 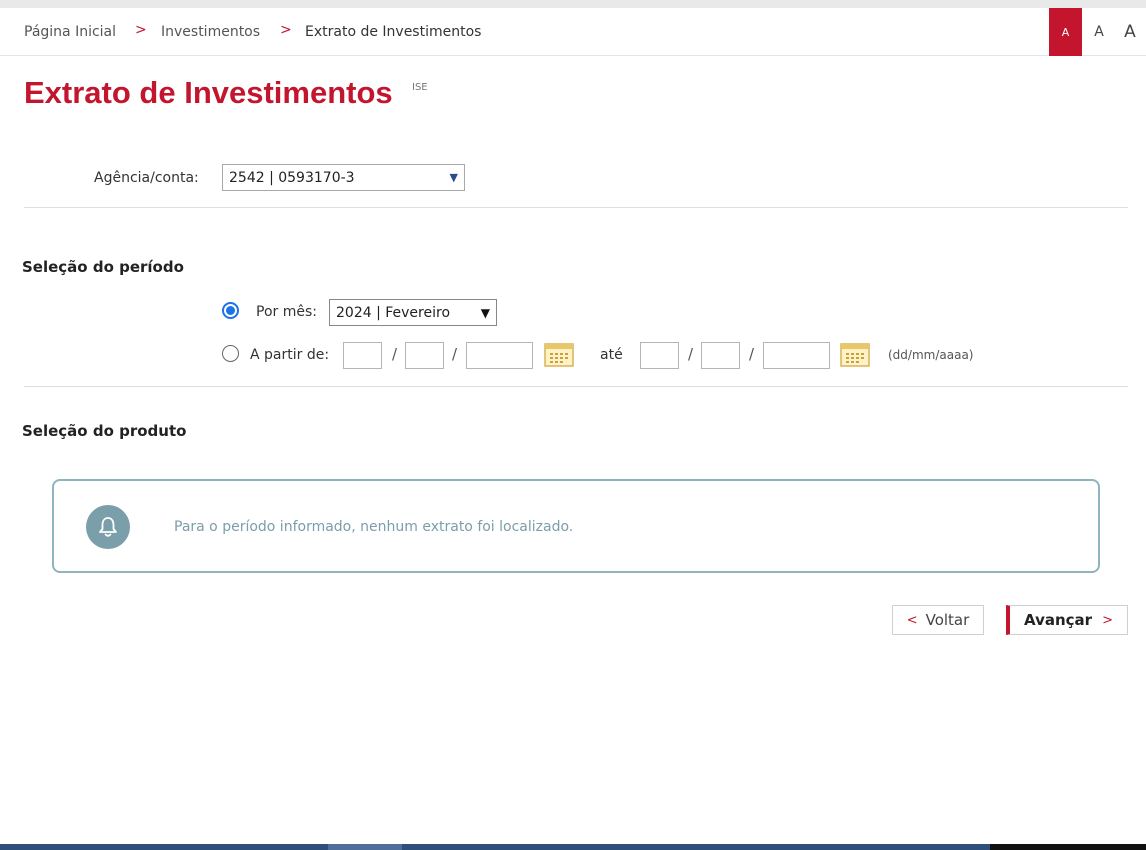 I want to click on from-date-radio, so click(x=230, y=353).